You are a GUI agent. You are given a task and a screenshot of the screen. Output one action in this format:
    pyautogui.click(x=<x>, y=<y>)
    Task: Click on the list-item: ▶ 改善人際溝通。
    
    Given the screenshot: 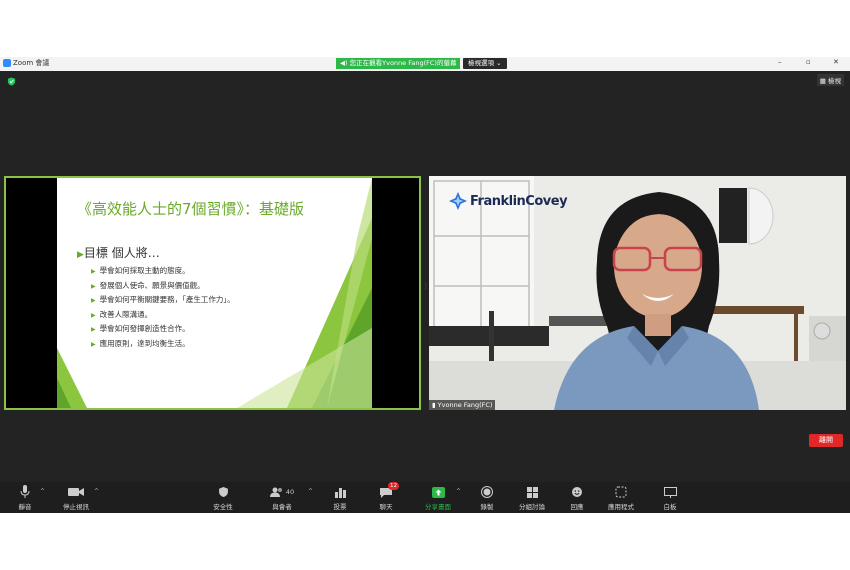 What is the action you would take?
    pyautogui.click(x=163, y=315)
    